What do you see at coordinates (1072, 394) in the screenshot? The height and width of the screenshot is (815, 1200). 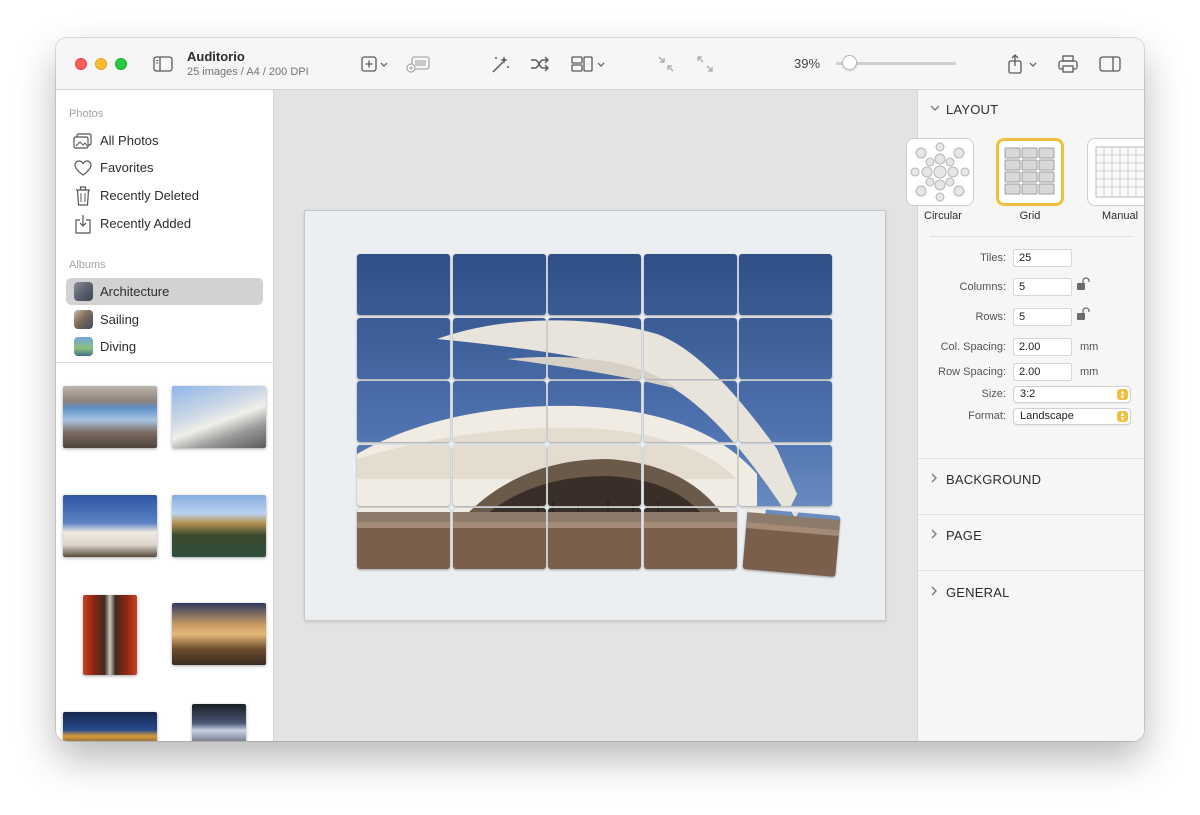 I see `size-popup: 3:2 ▴ ▾` at bounding box center [1072, 394].